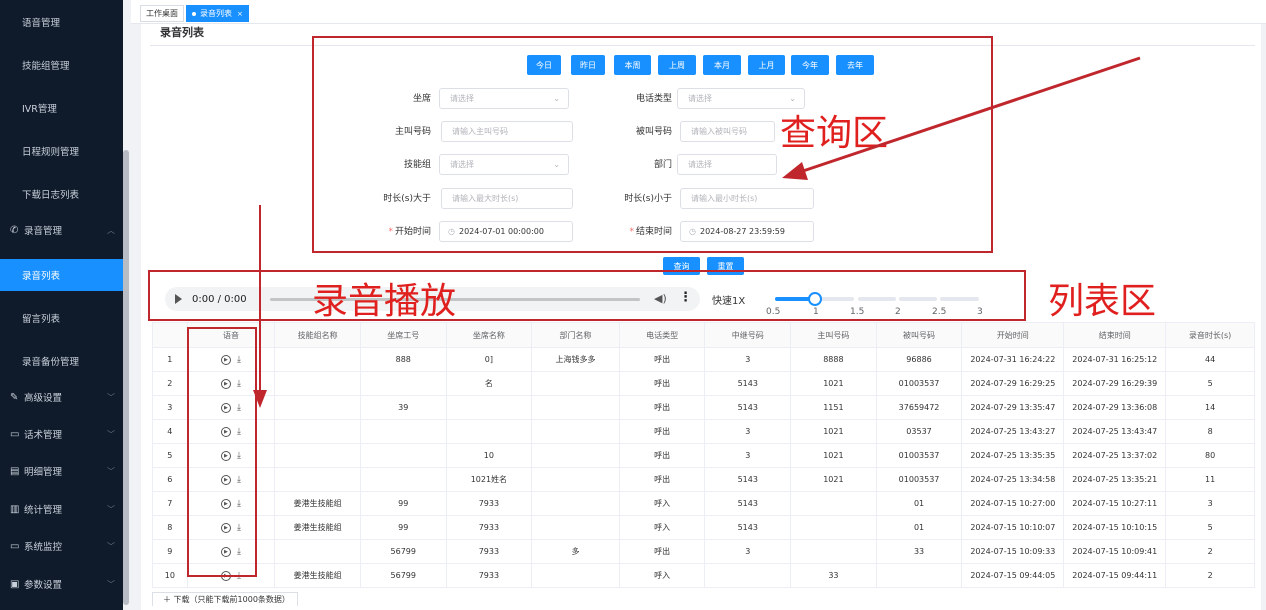 This screenshot has width=1266, height=610. Describe the element at coordinates (260, 399) in the screenshot. I see `playback-arrow-head` at that location.